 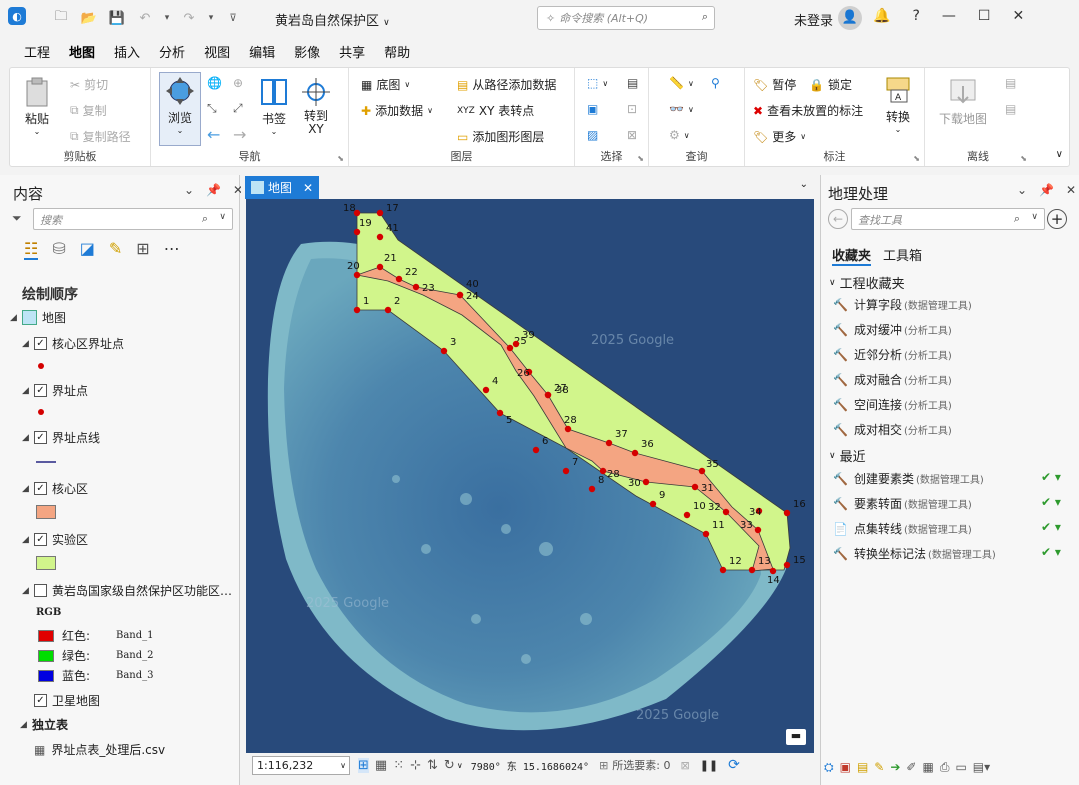 I want to click on tab-toolboxes: 工具箱, so click(x=902, y=254).